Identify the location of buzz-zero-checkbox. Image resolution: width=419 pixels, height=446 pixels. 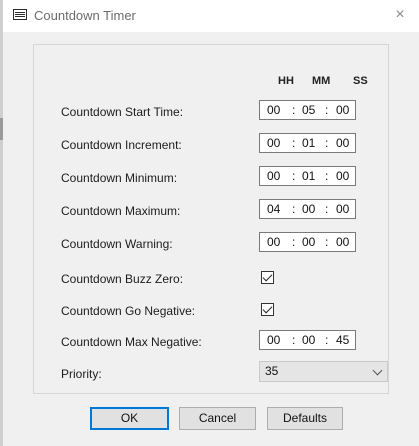
(267, 277).